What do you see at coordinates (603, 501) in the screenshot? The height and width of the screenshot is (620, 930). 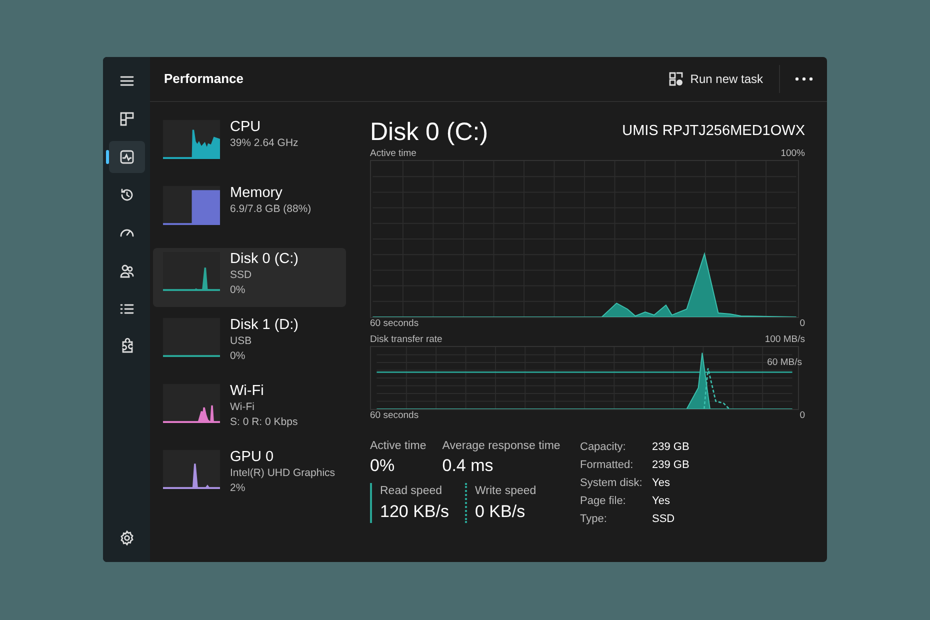 I see `property-label: Page file:` at bounding box center [603, 501].